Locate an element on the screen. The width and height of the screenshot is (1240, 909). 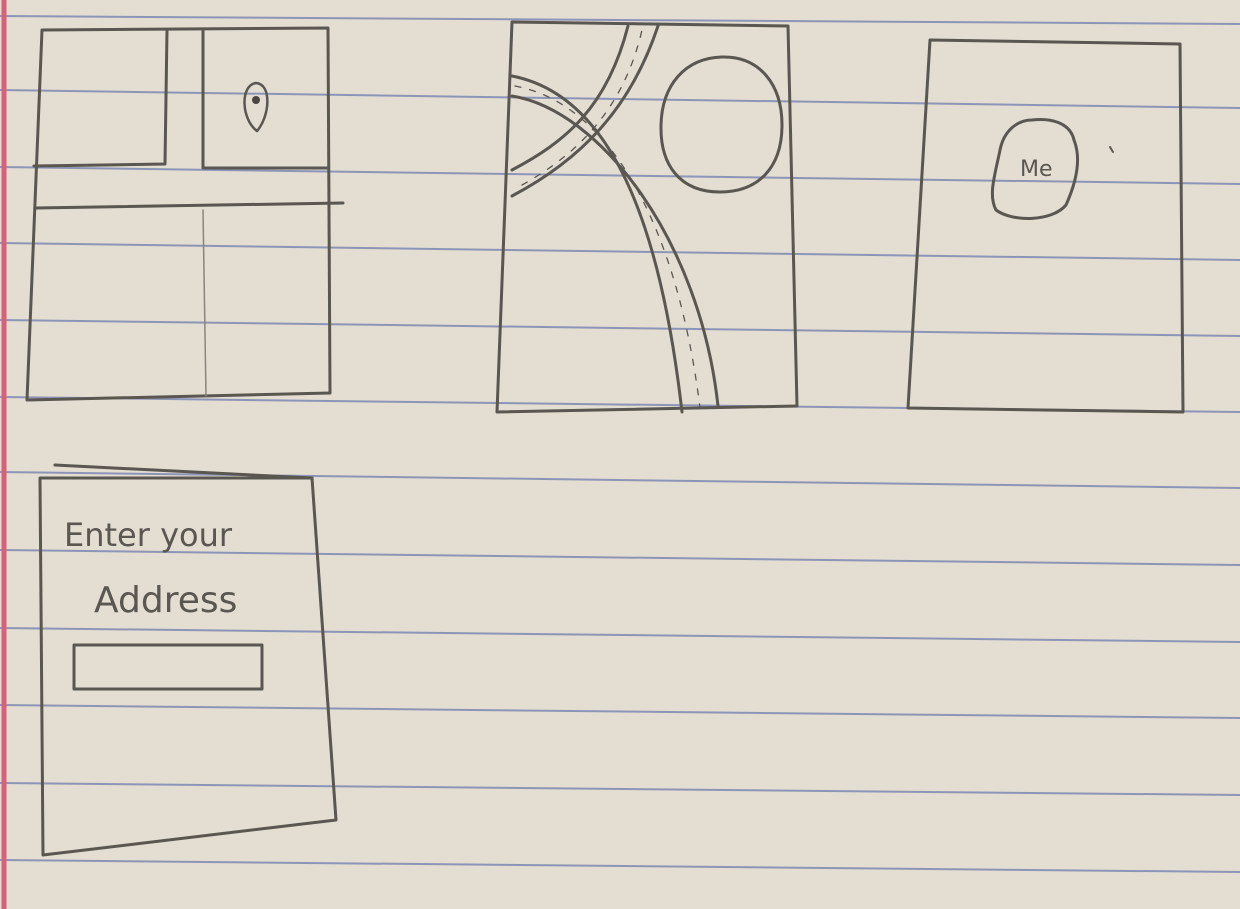
sketch-3-frame is located at coordinates (1045, 226).